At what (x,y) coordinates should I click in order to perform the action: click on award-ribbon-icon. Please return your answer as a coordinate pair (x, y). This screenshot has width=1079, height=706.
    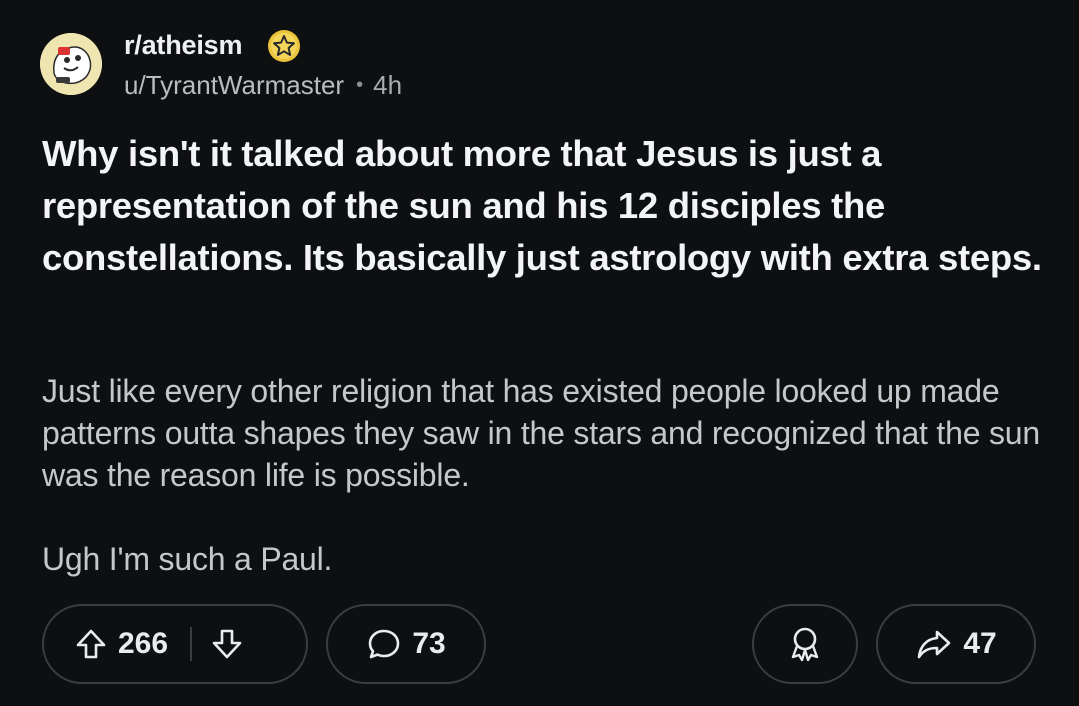
    Looking at the image, I should click on (805, 644).